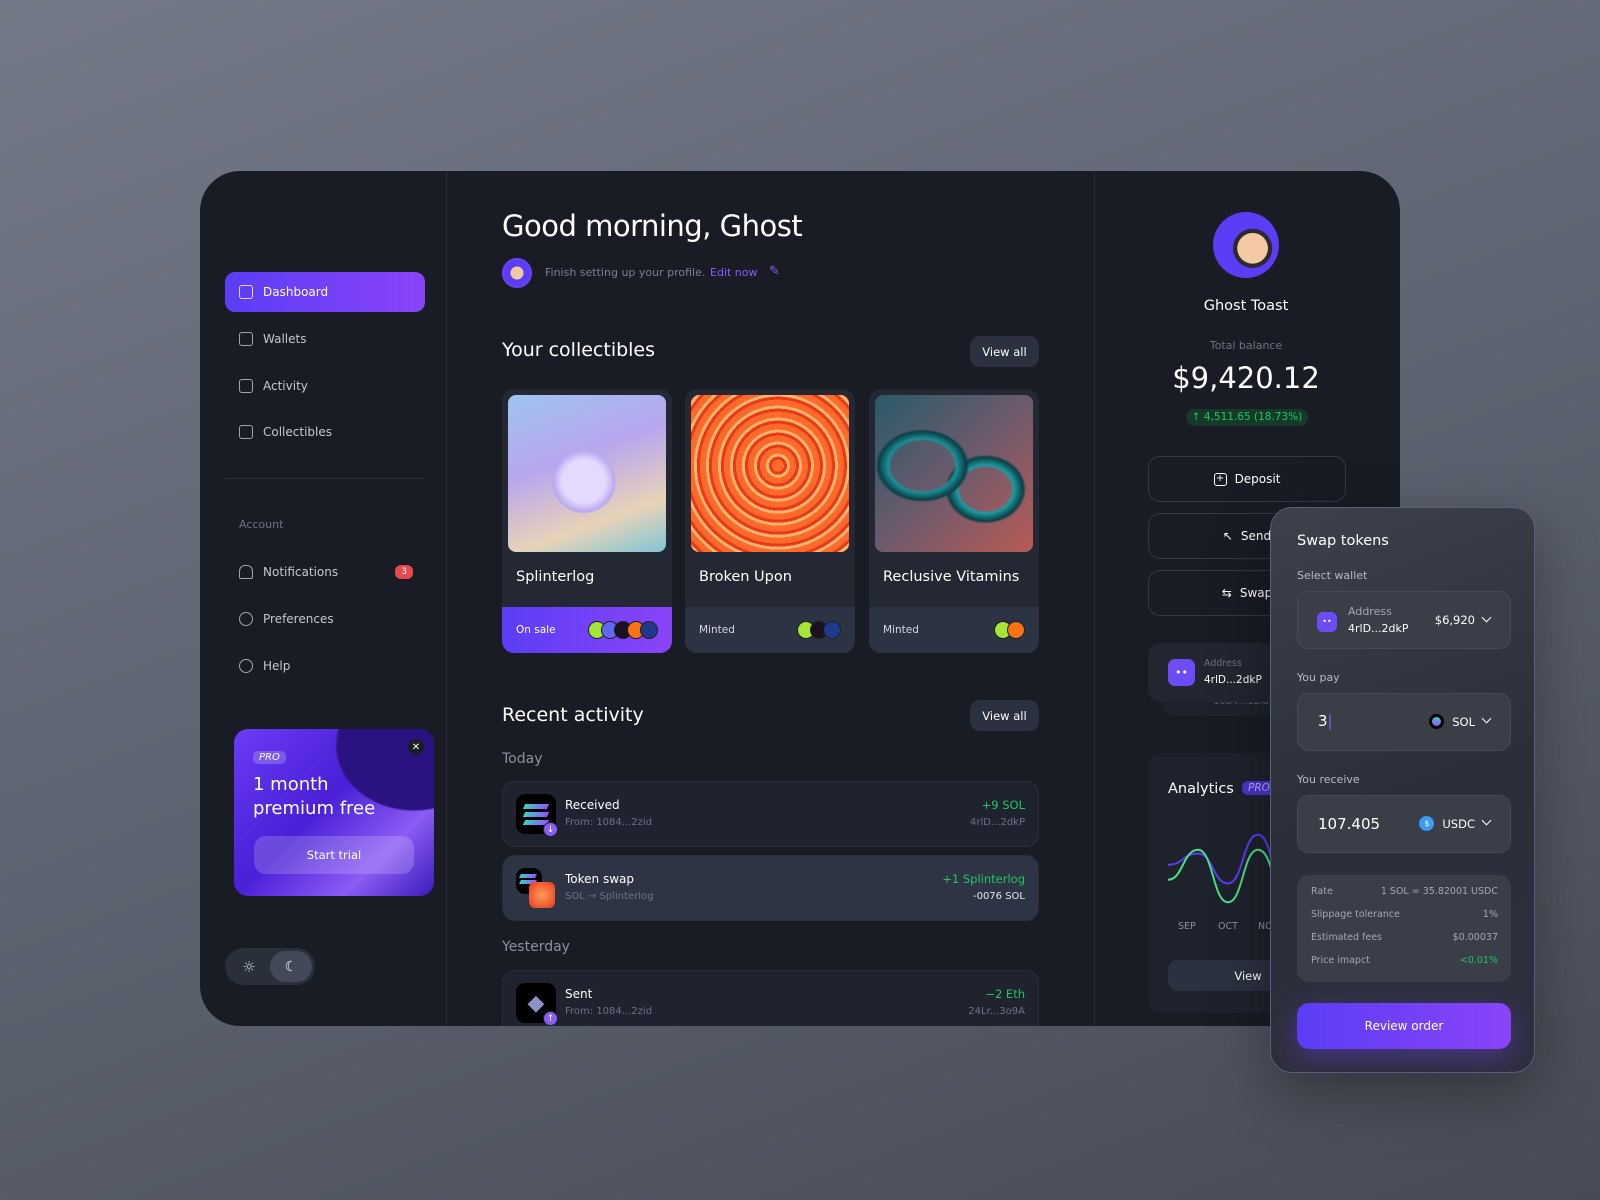 This screenshot has width=1600, height=1200. Describe the element at coordinates (517, 273) in the screenshot. I see `avatar` at that location.